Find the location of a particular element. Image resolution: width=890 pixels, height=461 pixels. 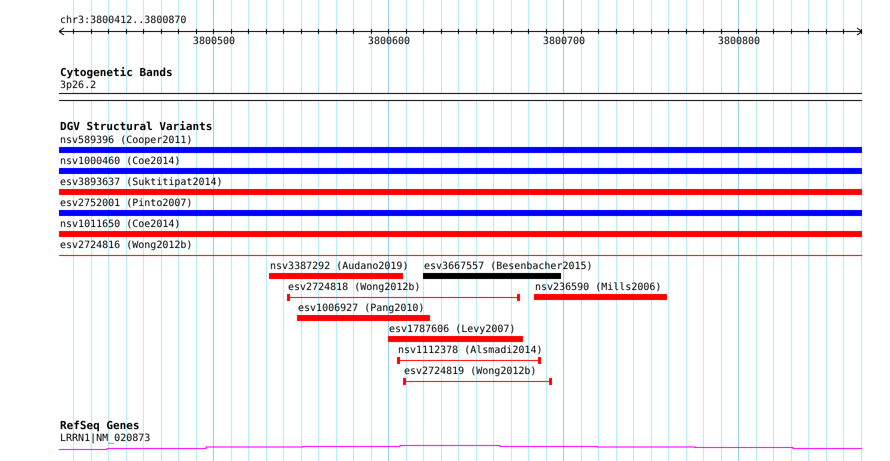

variant-label: nsv1000460 (Coe2014) is located at coordinates (120, 161).